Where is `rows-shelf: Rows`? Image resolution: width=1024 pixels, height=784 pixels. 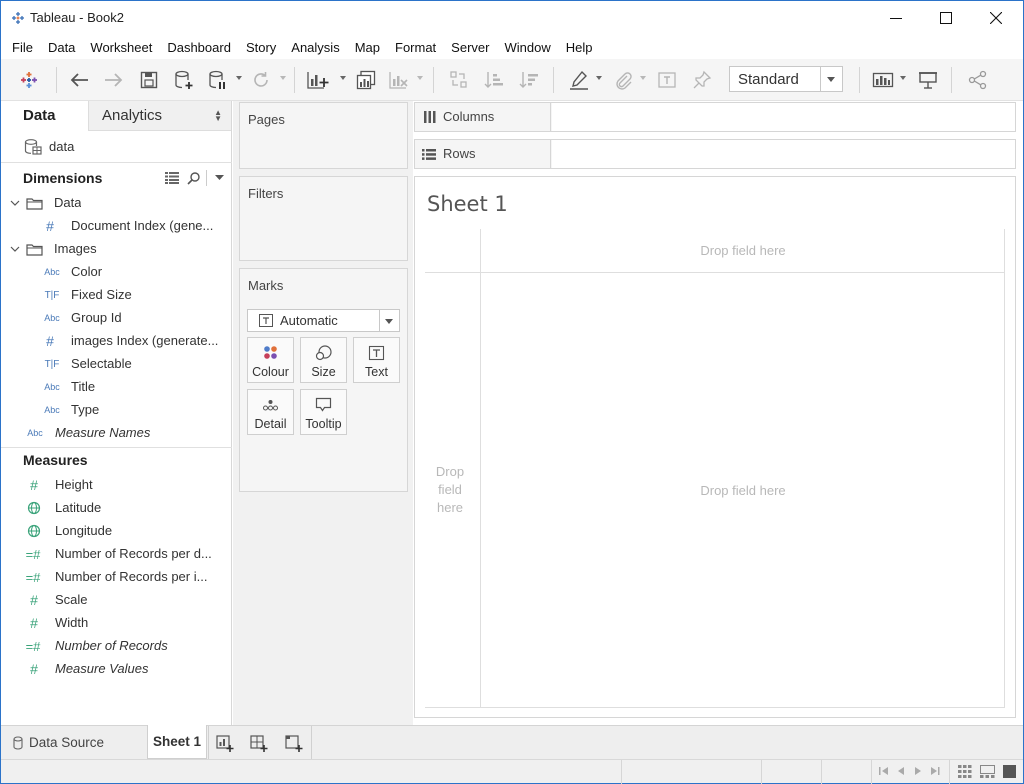
rows-shelf: Rows is located at coordinates (715, 154).